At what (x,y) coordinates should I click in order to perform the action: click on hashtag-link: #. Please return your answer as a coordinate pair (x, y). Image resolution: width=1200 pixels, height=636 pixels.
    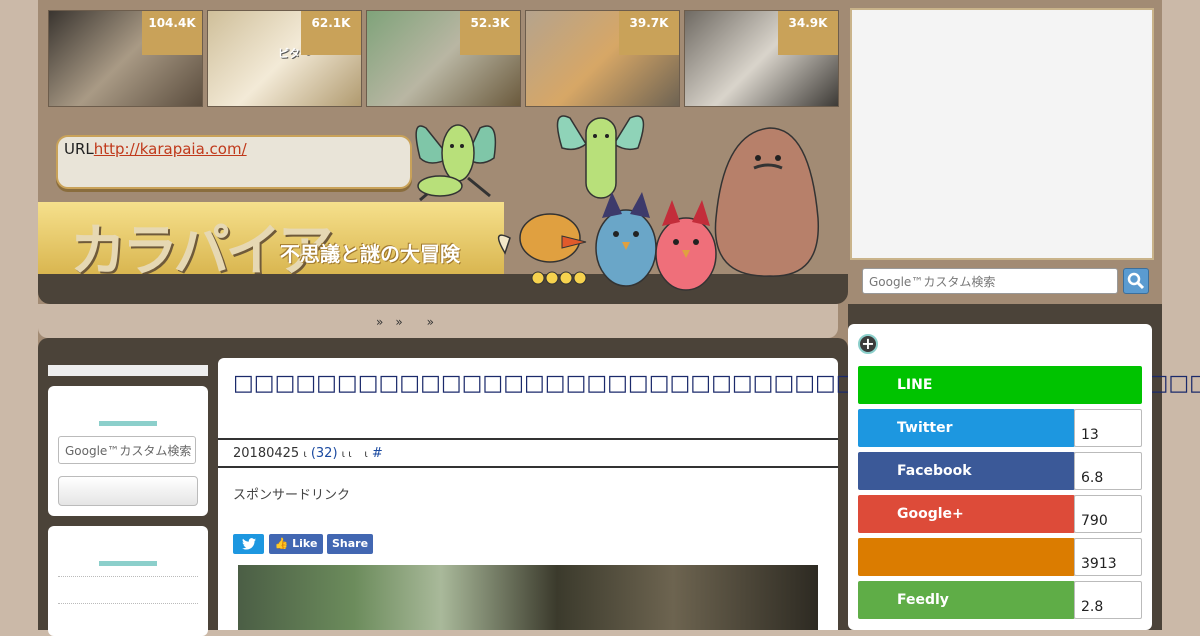
    Looking at the image, I should click on (377, 453).